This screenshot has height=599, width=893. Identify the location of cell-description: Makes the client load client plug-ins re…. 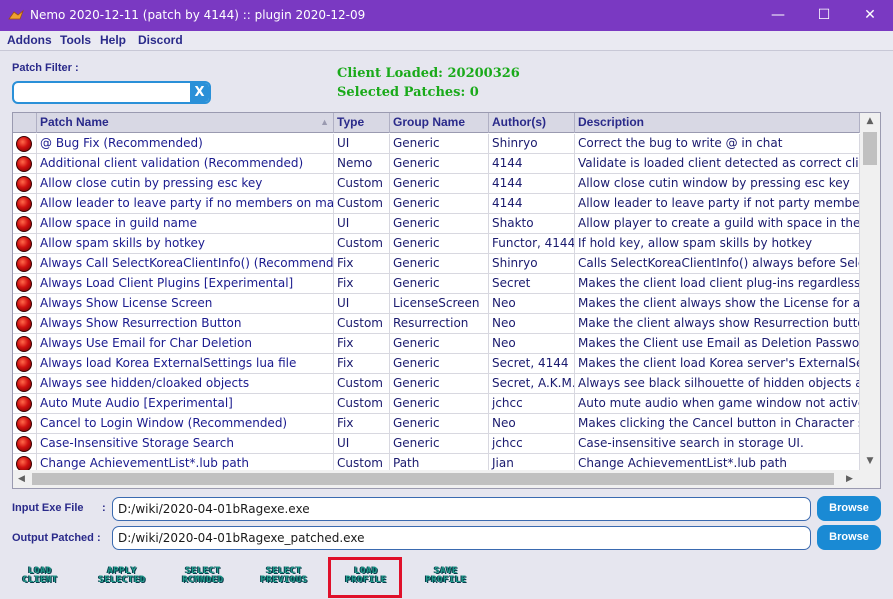
(717, 284).